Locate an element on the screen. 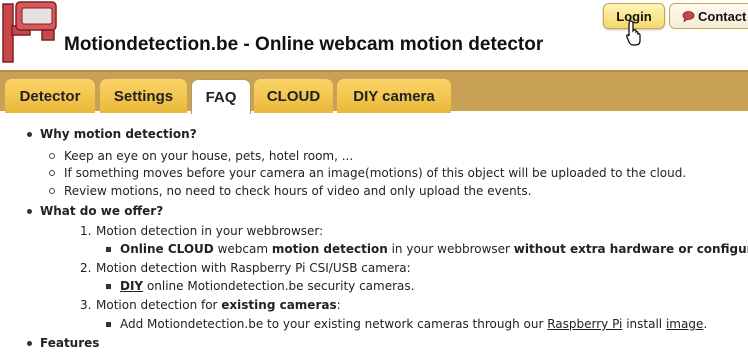  raspberry-pi-link: Raspberry Pi is located at coordinates (584, 324).